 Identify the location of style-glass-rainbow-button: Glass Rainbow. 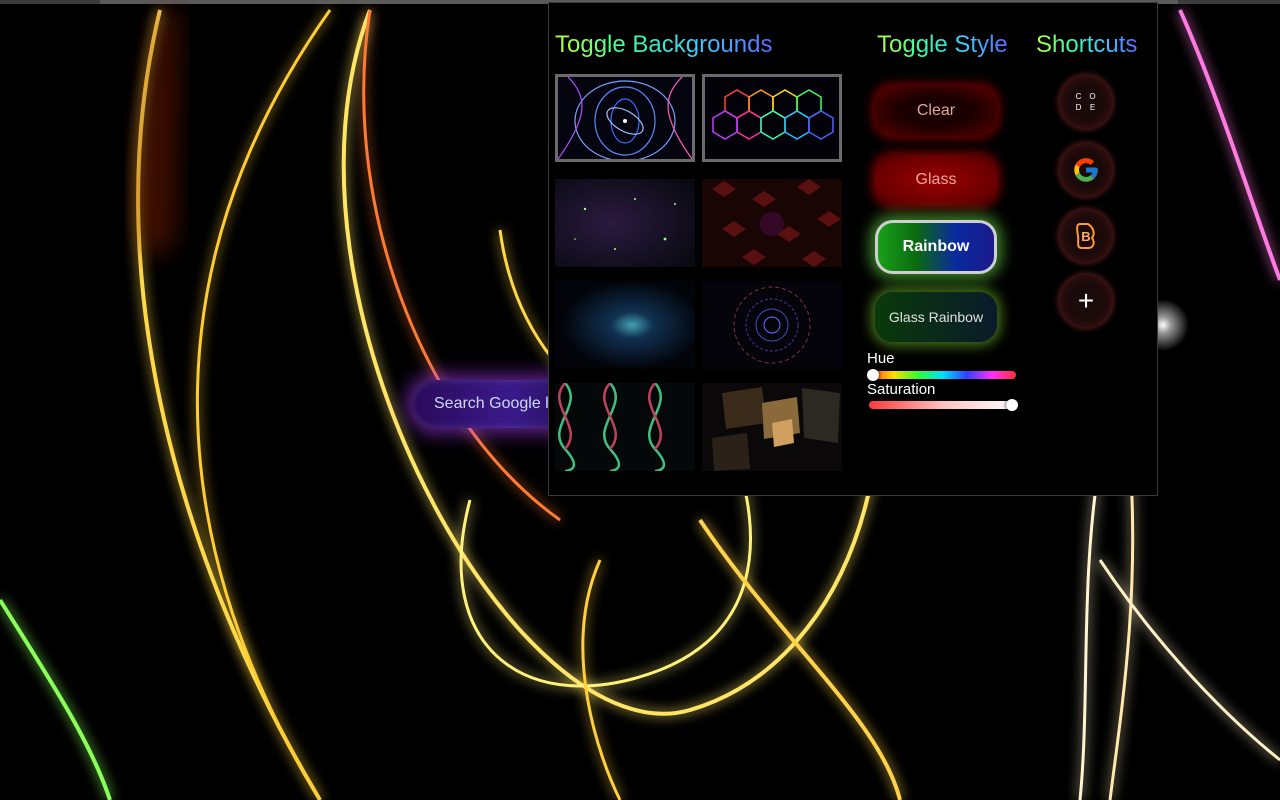
(936, 317).